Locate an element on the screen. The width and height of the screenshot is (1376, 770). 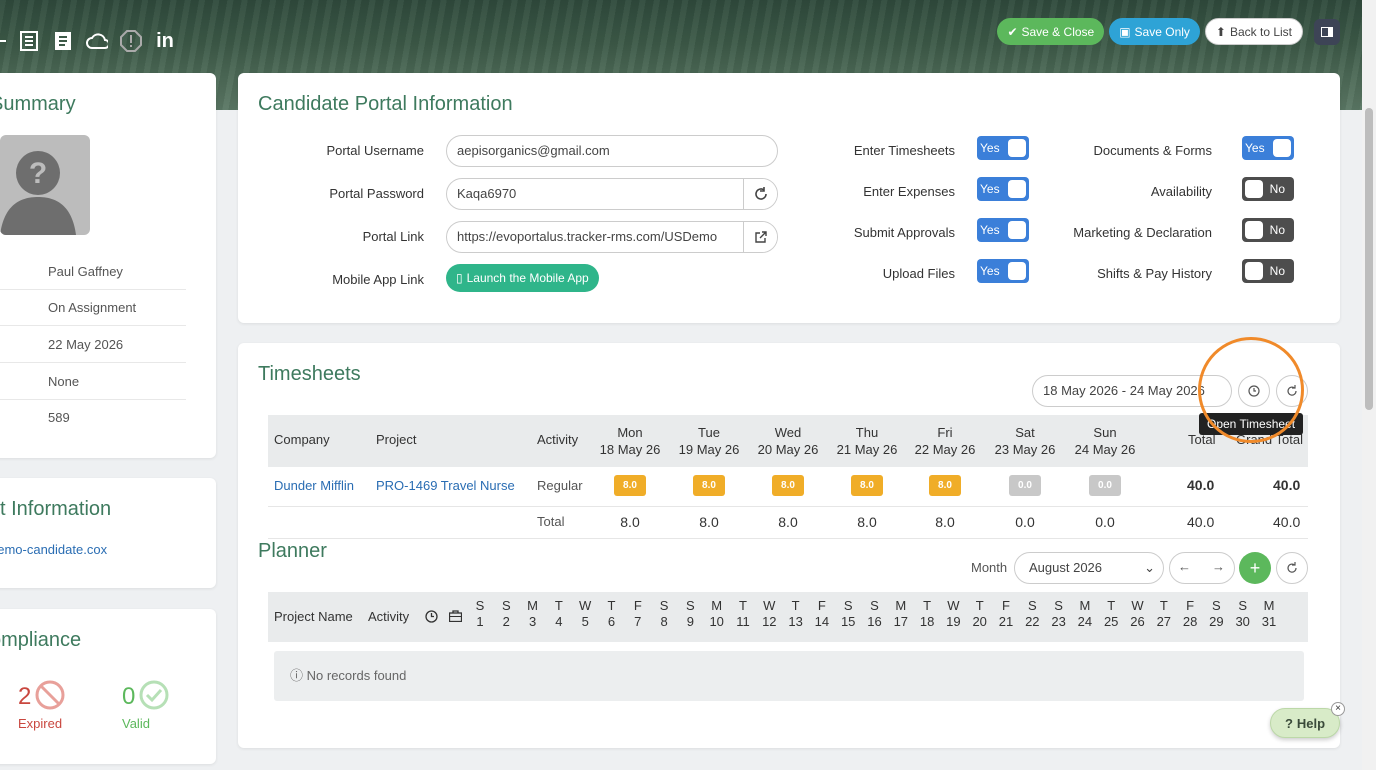
enter-timesheets-toggle: Yes is located at coordinates (1003, 148).